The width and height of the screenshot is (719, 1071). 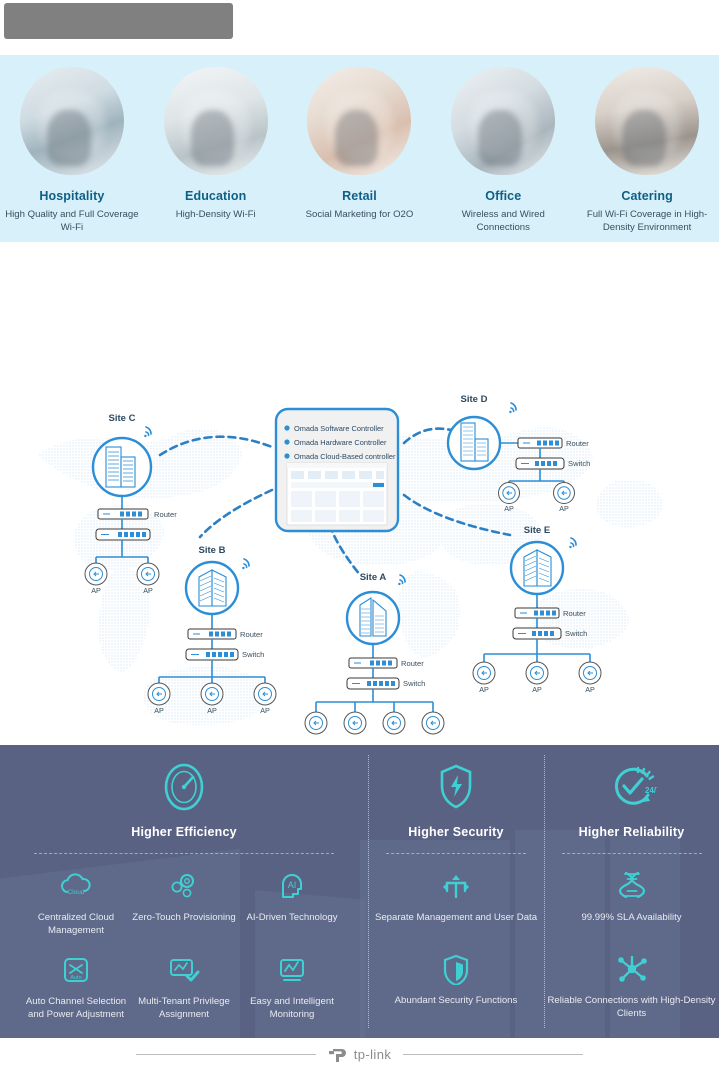 What do you see at coordinates (456, 1000) in the screenshot?
I see `feature-item-label: Abundant Security Functions` at bounding box center [456, 1000].